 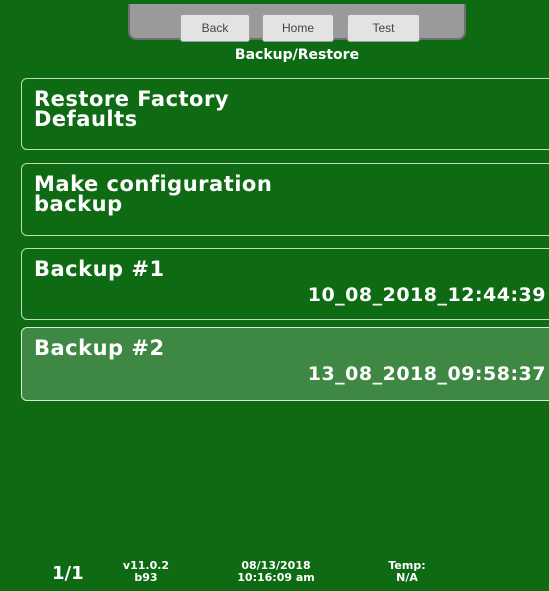 What do you see at coordinates (99, 269) in the screenshot?
I see `item-title: Backup #1` at bounding box center [99, 269].